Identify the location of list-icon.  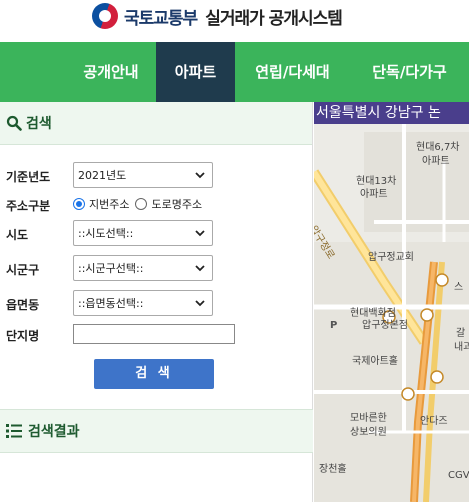
(14, 431).